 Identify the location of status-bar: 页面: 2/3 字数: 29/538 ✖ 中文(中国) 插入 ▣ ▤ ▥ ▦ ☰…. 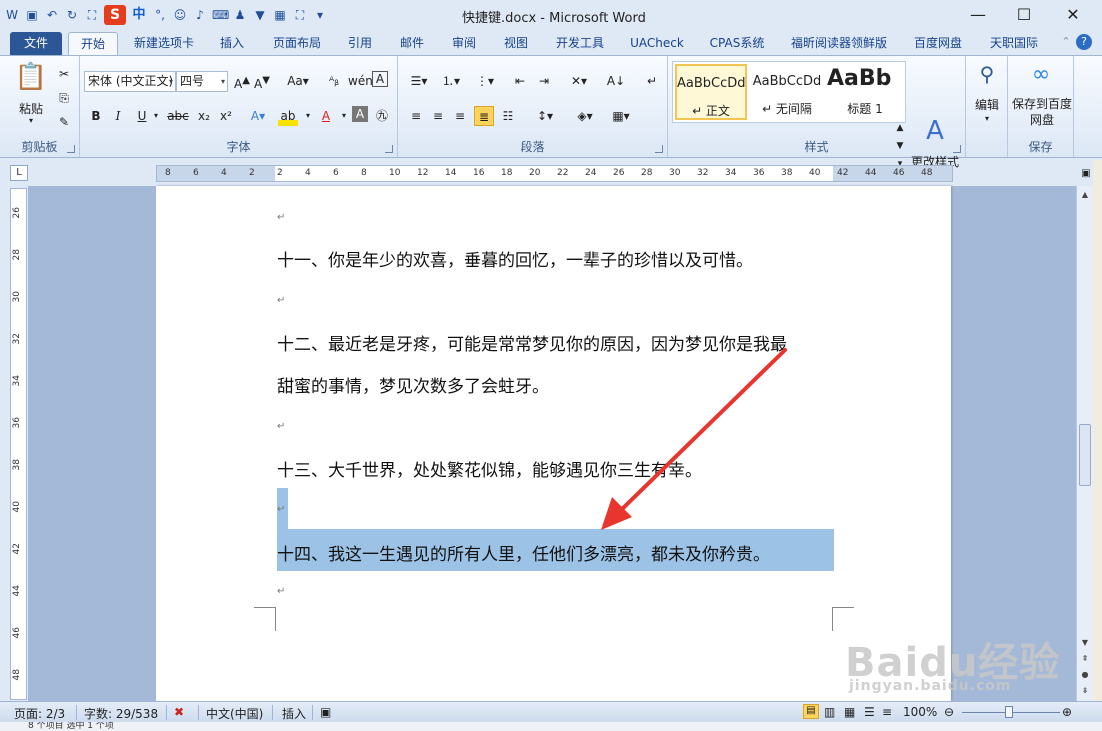
(551, 711).